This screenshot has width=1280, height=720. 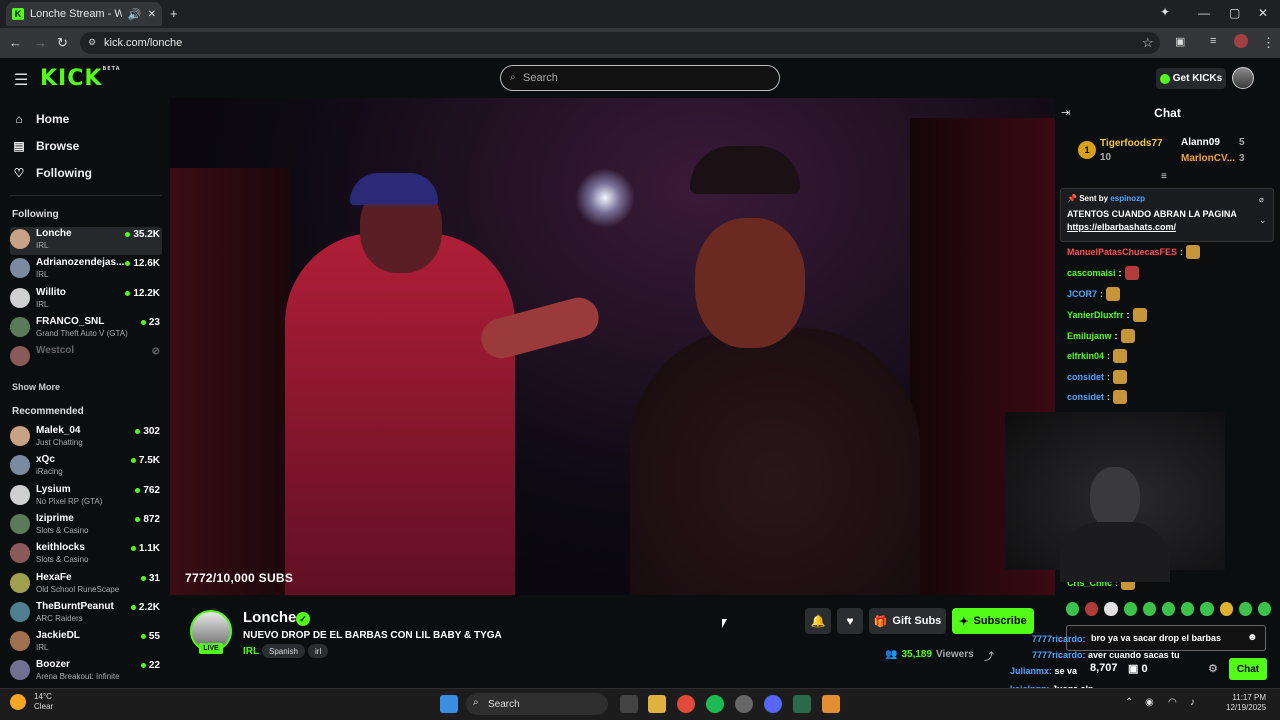 I want to click on forward-icon: →, so click(x=40, y=42).